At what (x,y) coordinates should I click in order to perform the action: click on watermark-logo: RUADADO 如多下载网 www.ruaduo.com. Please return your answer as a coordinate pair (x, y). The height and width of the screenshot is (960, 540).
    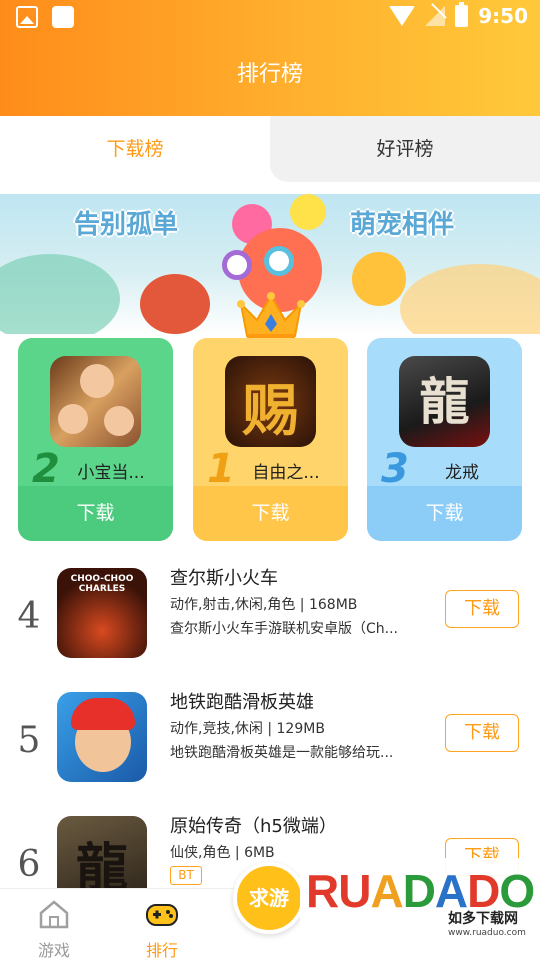
    Looking at the image, I should click on (420, 904).